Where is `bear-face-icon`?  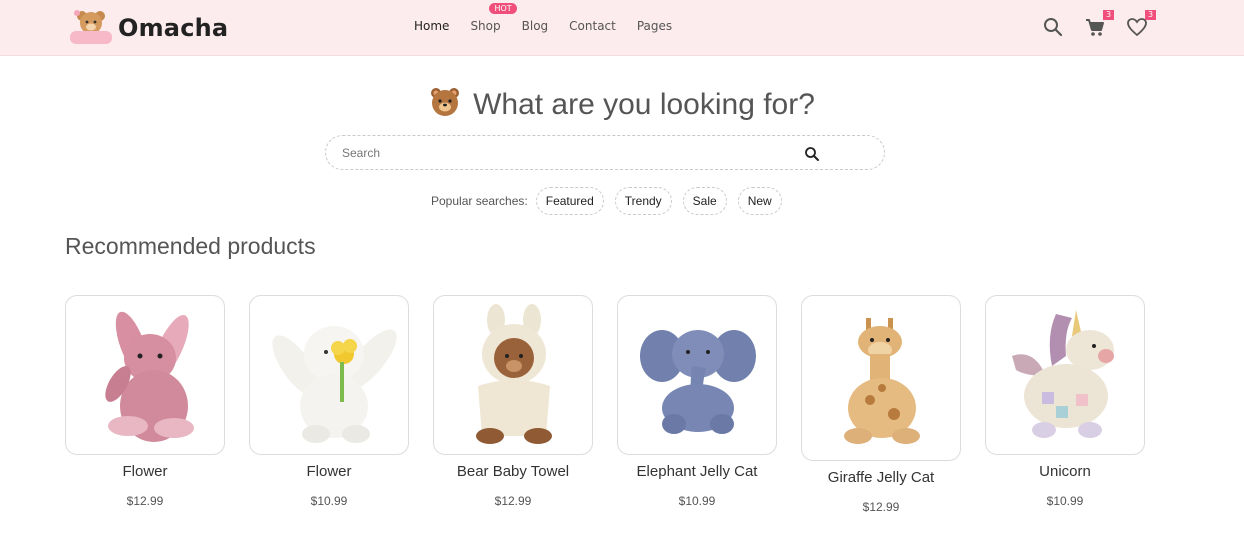
bear-face-icon is located at coordinates (445, 106).